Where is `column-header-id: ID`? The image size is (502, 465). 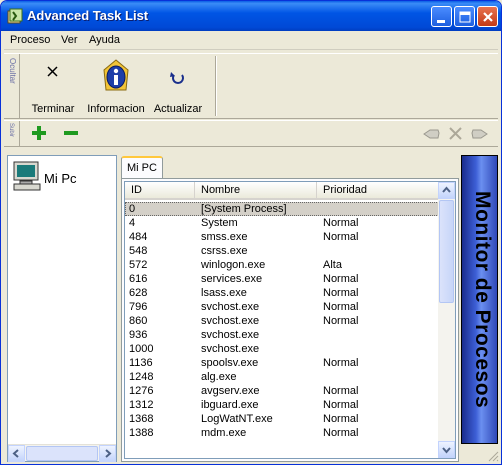 column-header-id: ID is located at coordinates (160, 191).